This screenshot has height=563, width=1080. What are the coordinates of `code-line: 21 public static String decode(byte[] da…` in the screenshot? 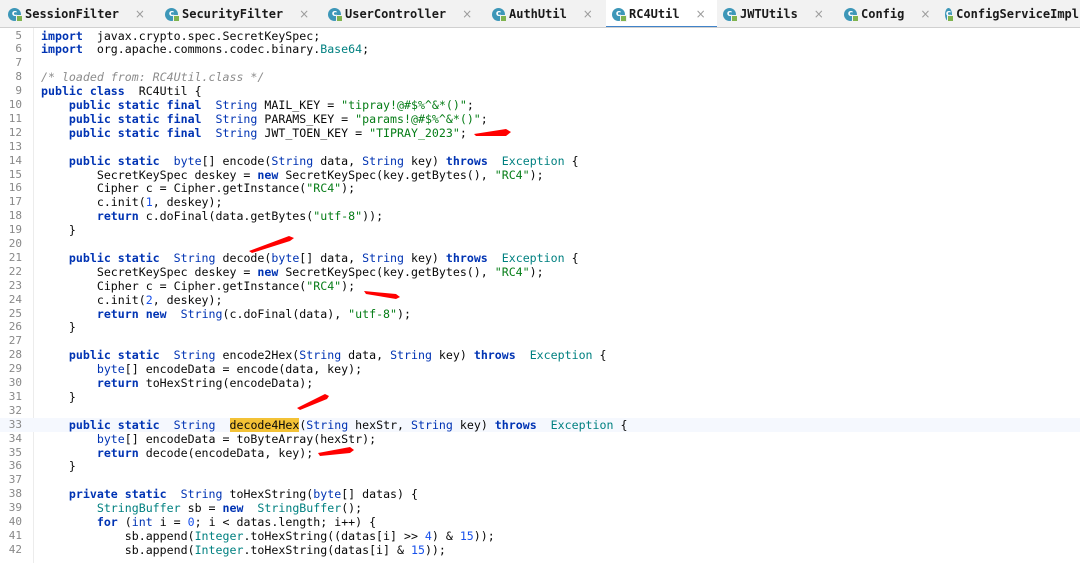 It's located at (540, 258).